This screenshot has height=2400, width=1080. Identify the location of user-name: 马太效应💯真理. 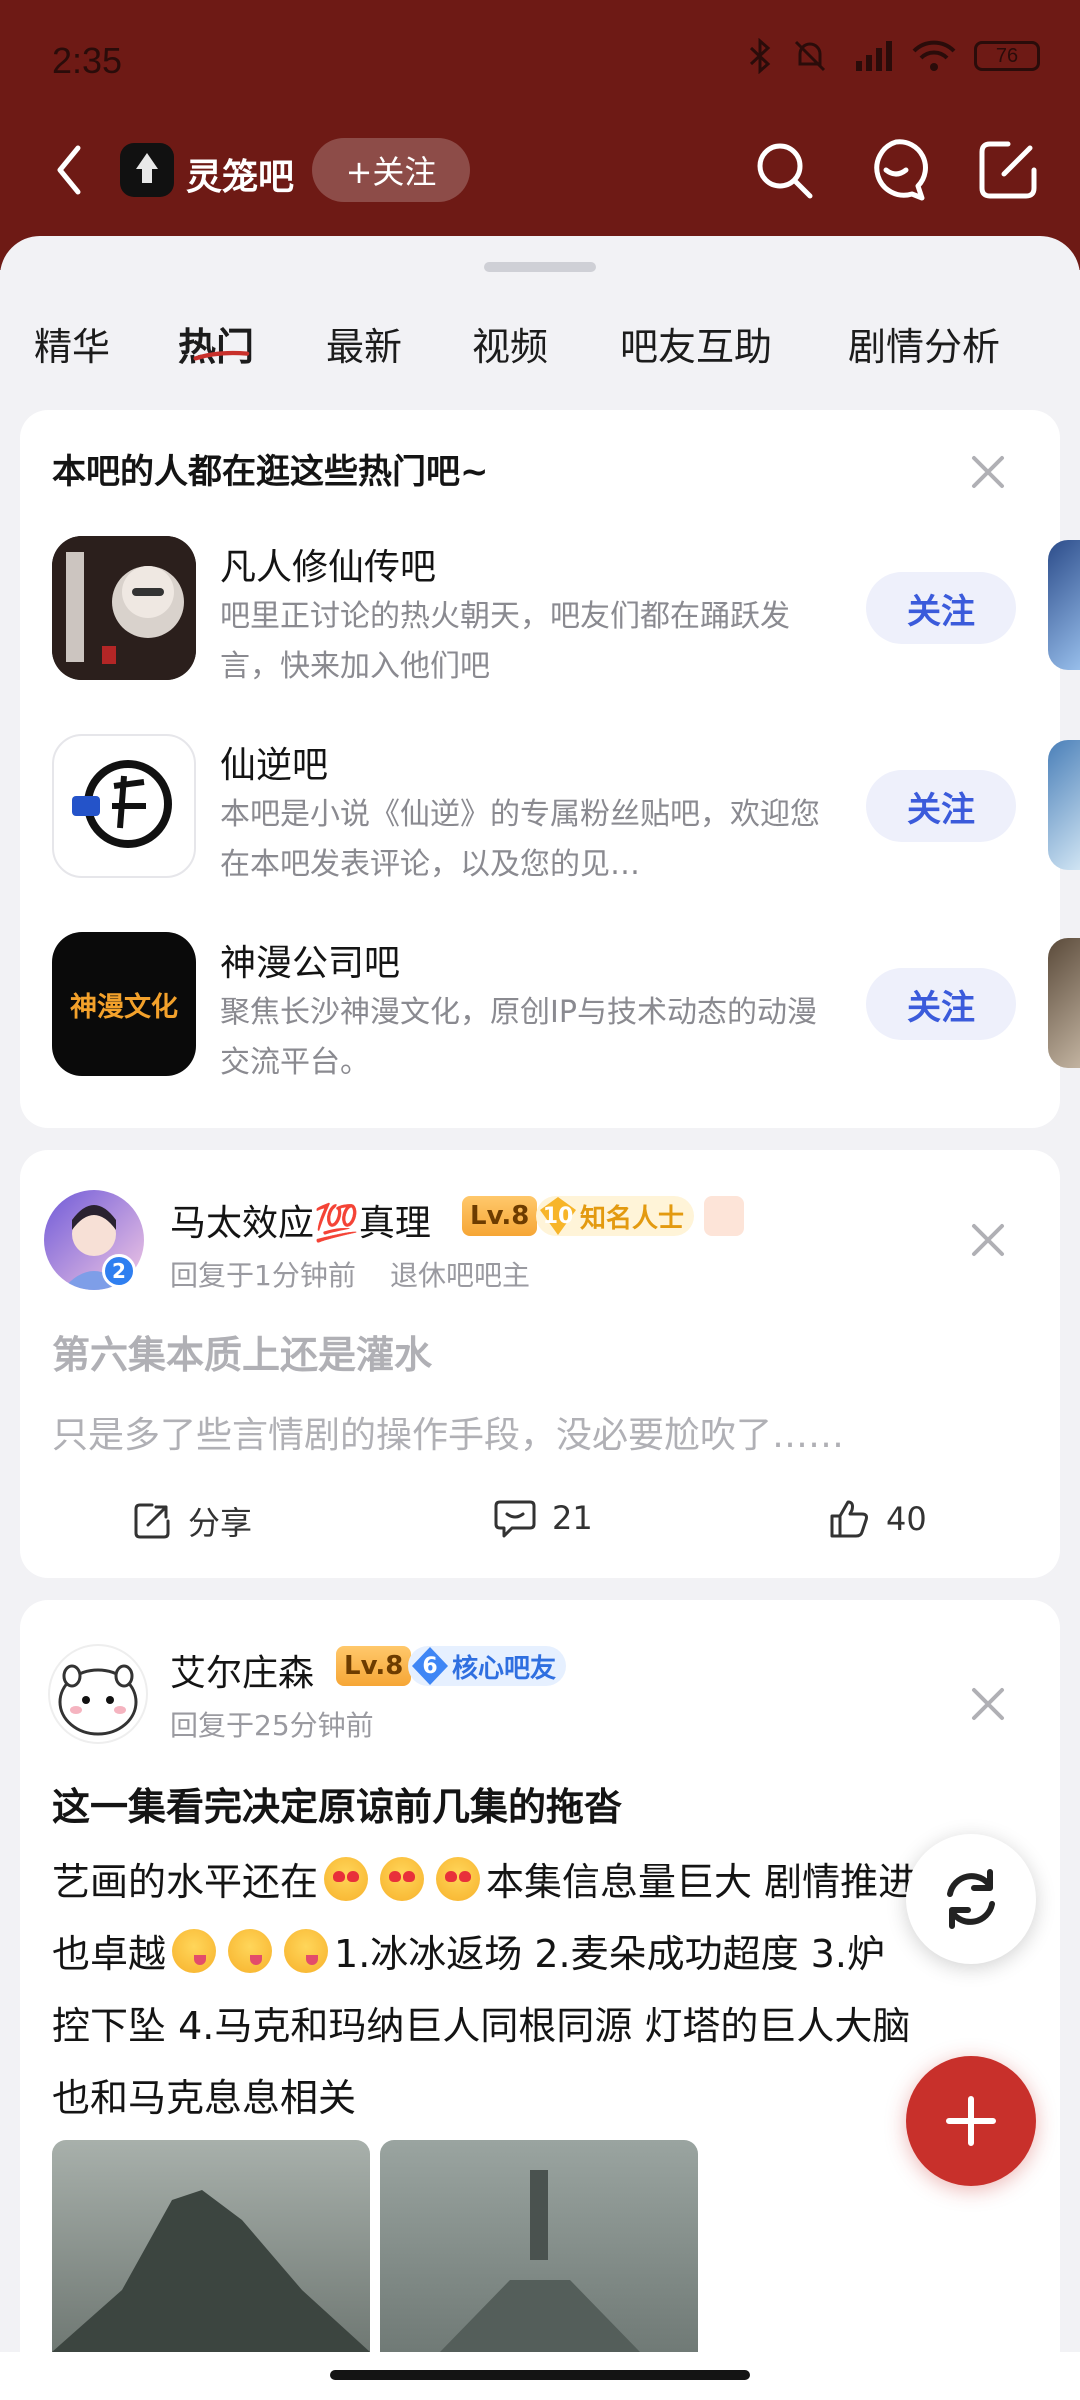
(300, 1220).